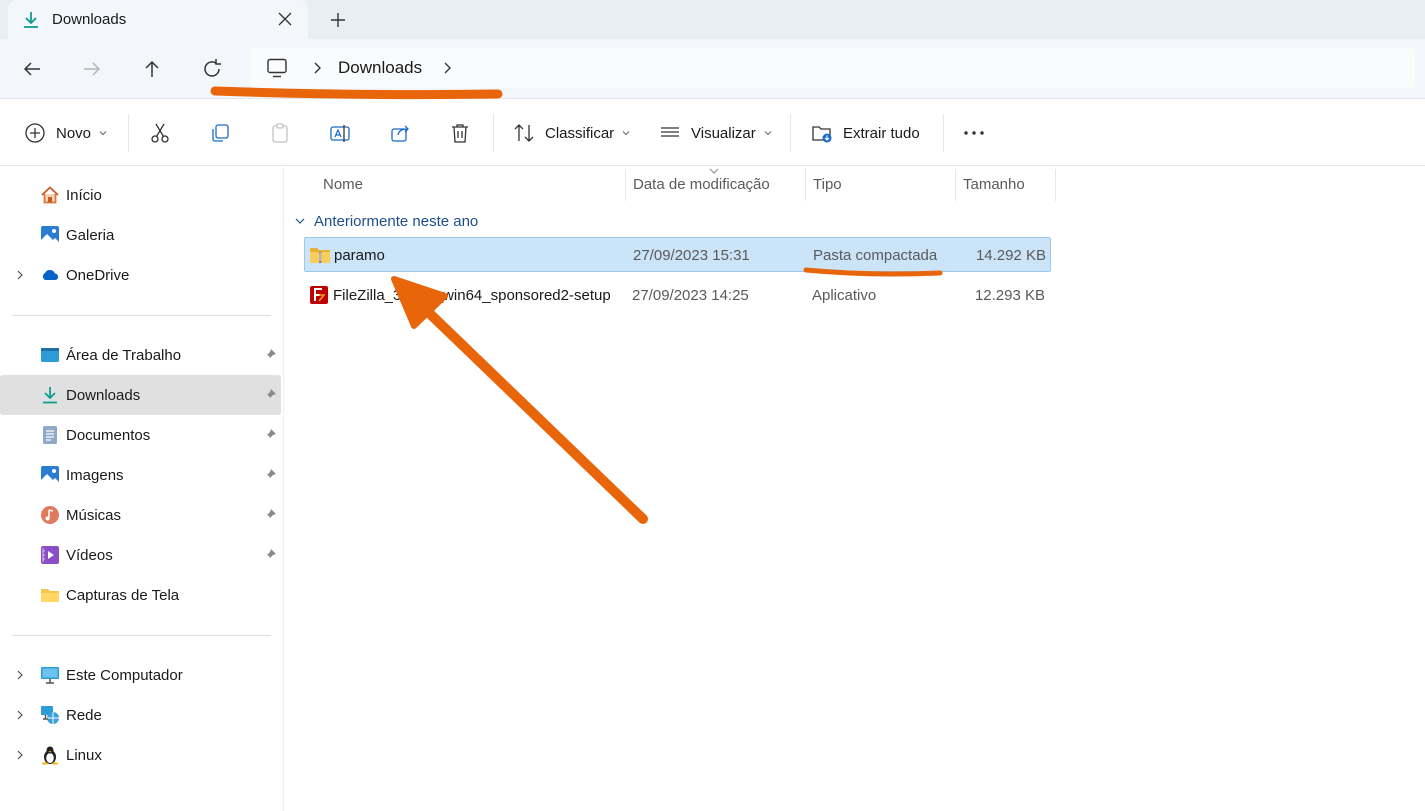 The height and width of the screenshot is (811, 1425). Describe the element at coordinates (160, 133) in the screenshot. I see `cut-button` at that location.